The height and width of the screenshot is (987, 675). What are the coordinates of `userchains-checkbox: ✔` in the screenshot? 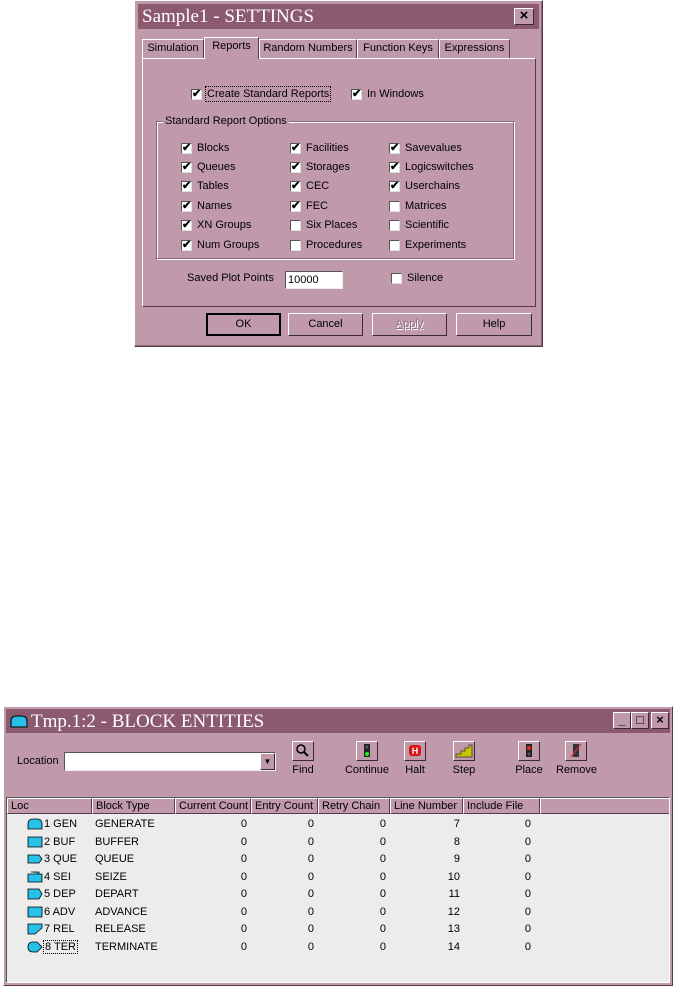 It's located at (394, 186).